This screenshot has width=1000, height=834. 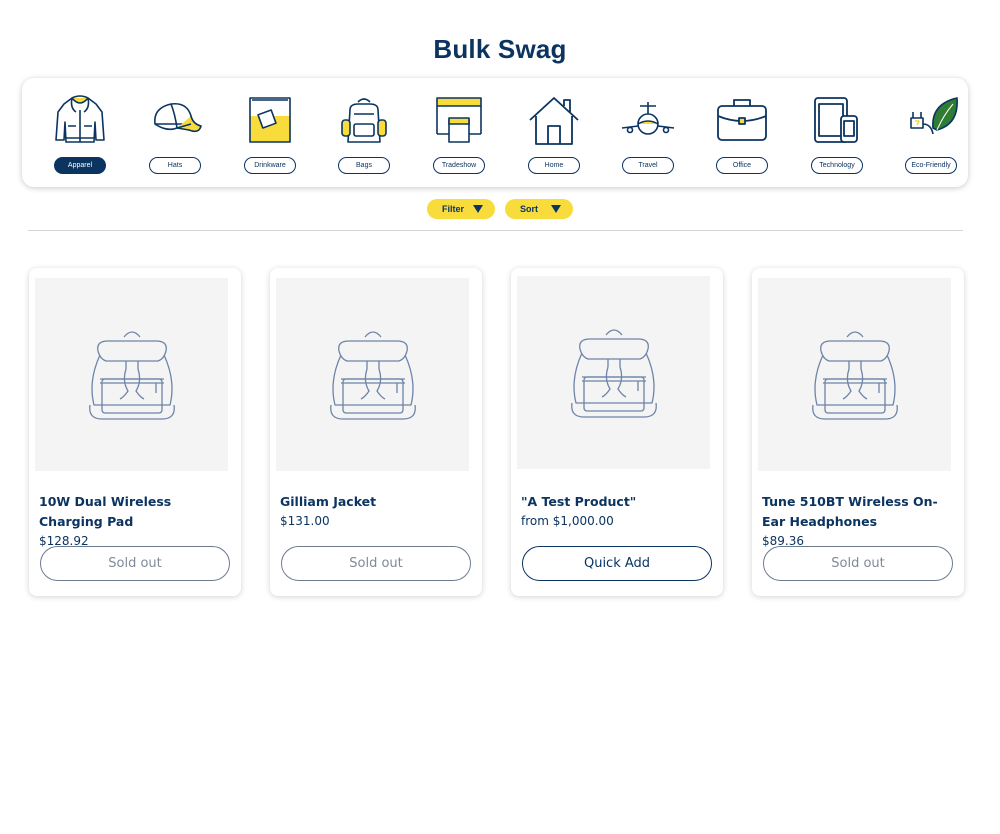 I want to click on glass-icon, so click(x=270, y=120).